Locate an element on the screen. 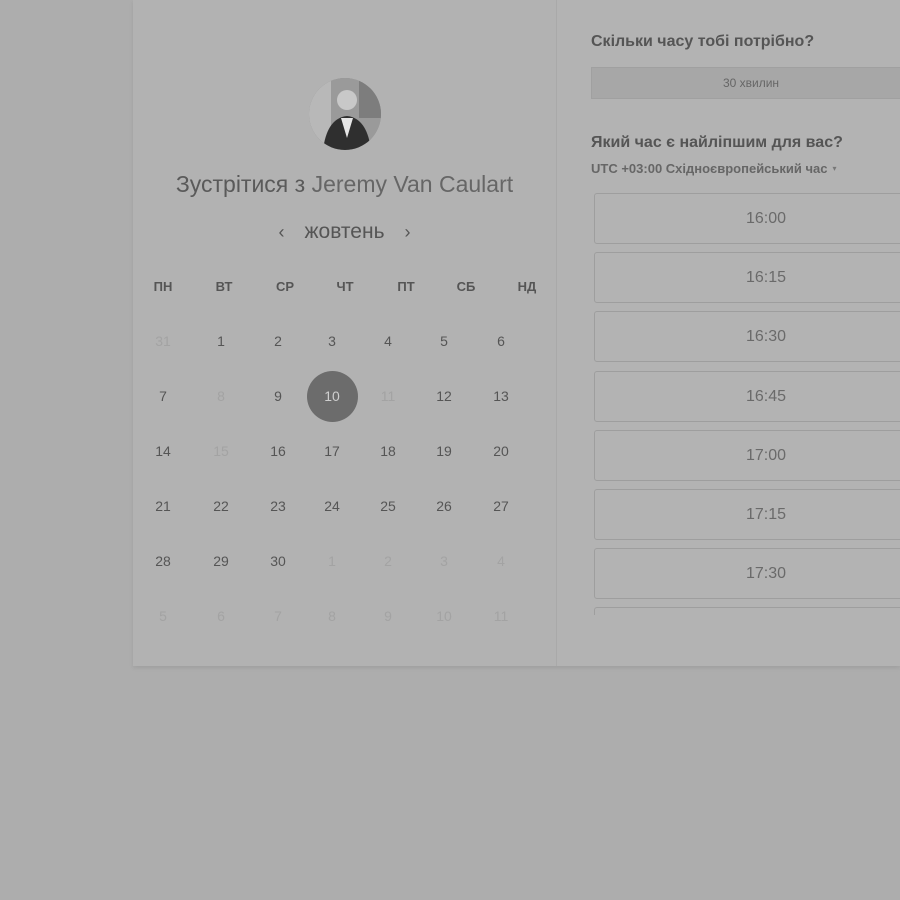  weekday-label: ЧТ is located at coordinates (345, 286).